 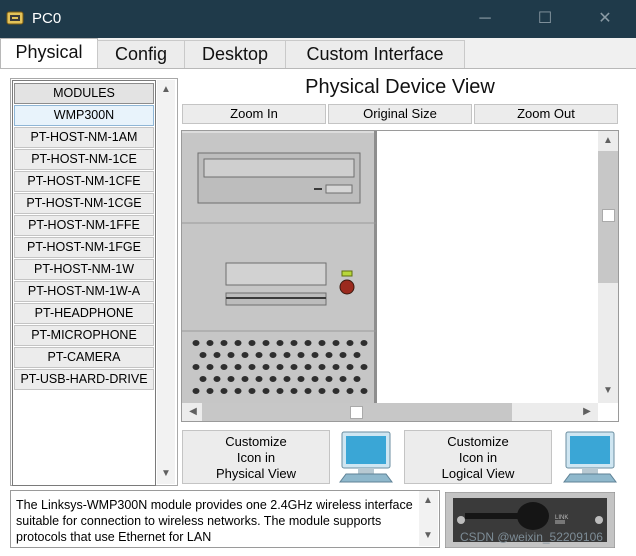 I want to click on tab-bar: Physical Config Desktop Custom Interface, so click(x=318, y=53).